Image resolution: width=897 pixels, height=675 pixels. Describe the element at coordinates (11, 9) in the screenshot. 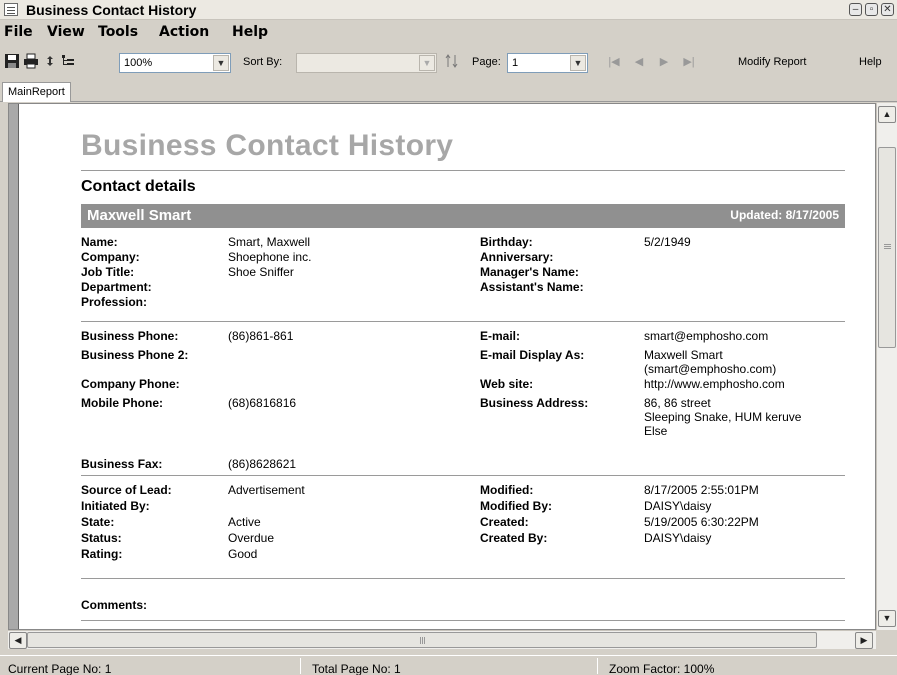

I see `app-window-icon` at that location.